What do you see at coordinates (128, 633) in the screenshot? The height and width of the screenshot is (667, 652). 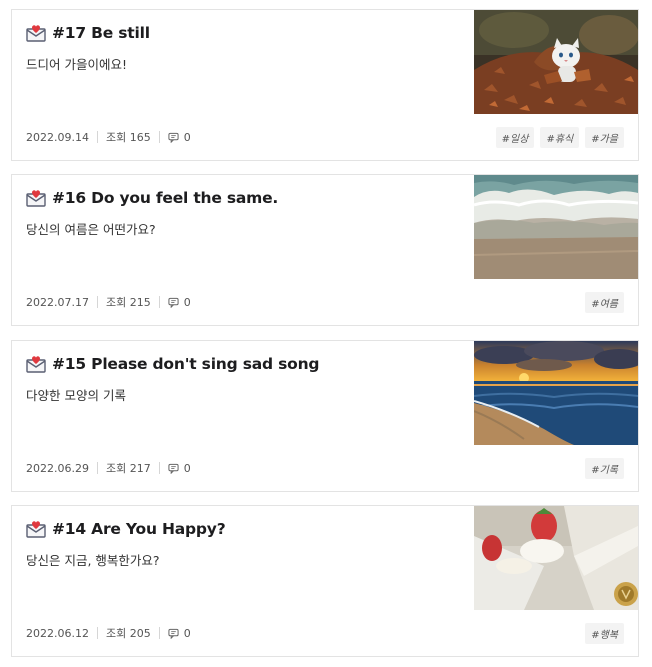 I see `post-views: 조회 205` at bounding box center [128, 633].